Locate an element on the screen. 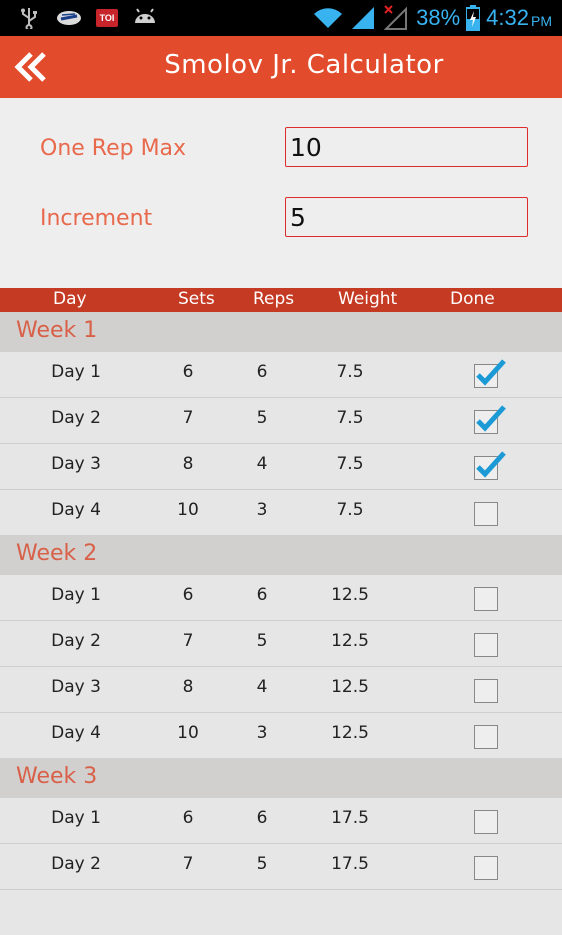 This screenshot has height=935, width=562. sync-icon is located at coordinates (69, 18).